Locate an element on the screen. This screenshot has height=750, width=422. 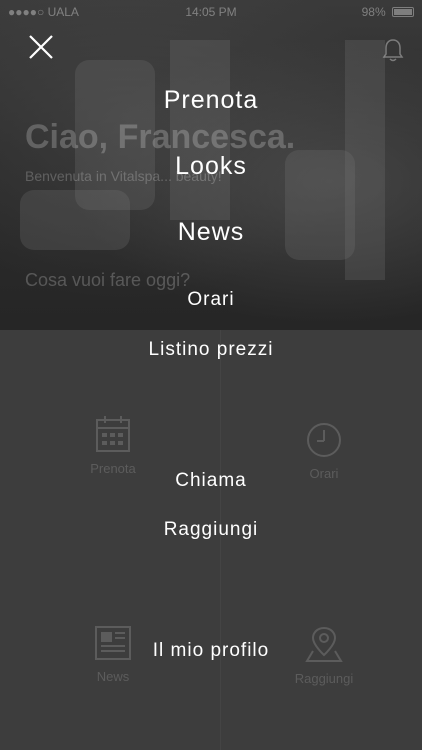
menu-item-looks: Looks is located at coordinates (211, 166).